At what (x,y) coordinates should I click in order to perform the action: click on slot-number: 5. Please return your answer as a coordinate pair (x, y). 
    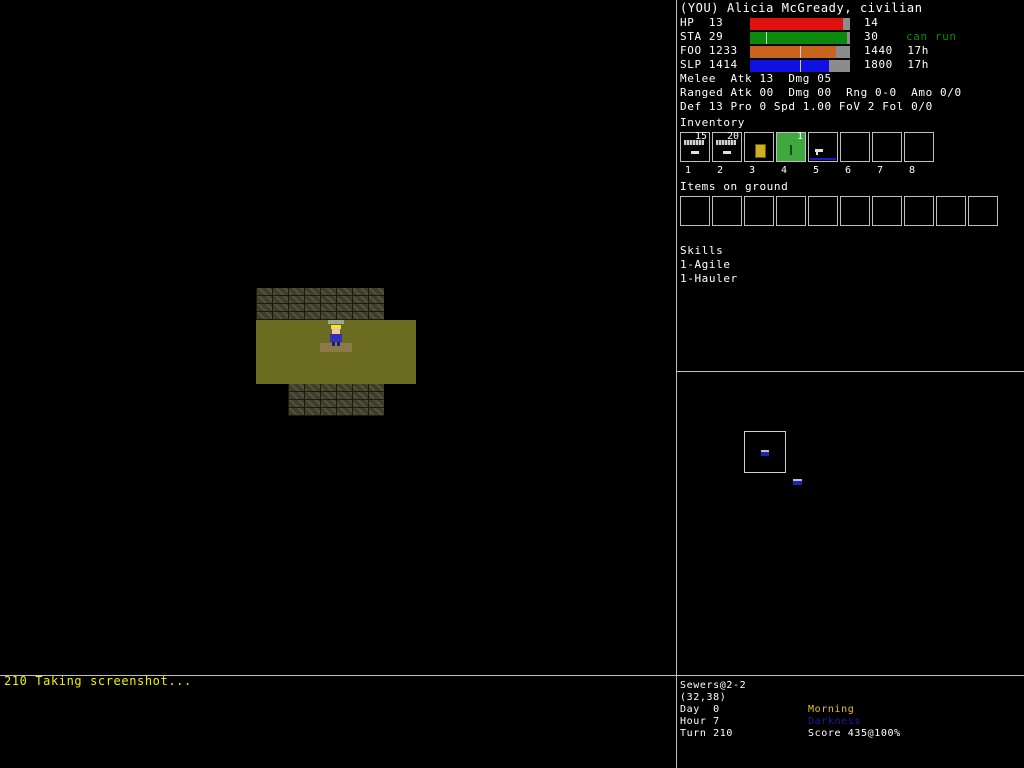
    Looking at the image, I should click on (816, 170).